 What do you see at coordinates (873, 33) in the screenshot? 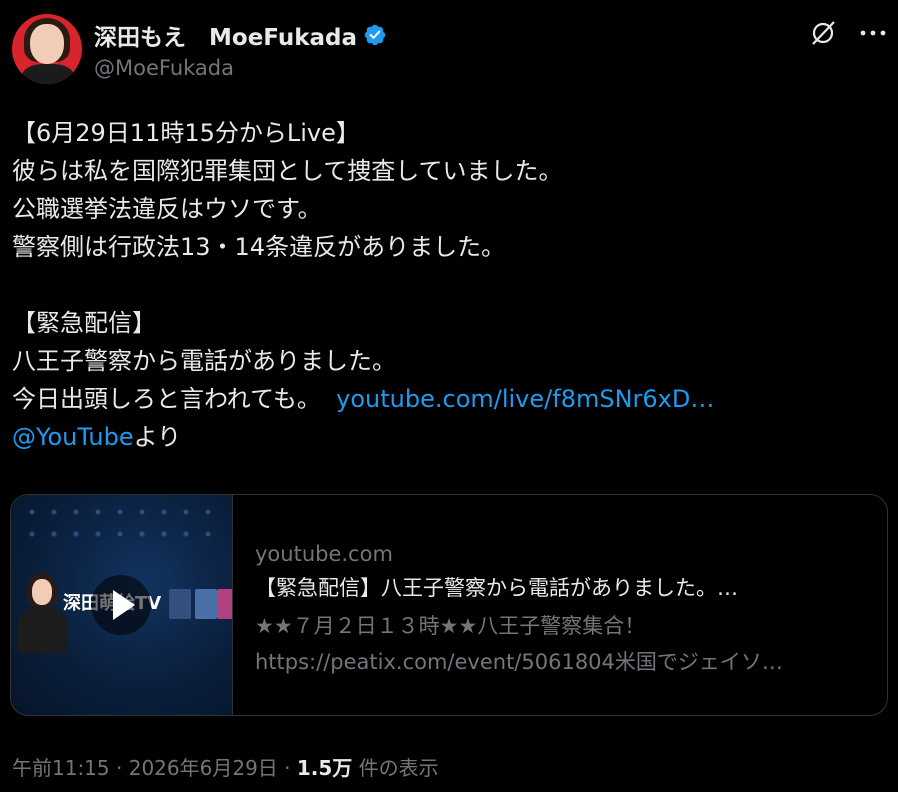
I see `more-icon` at bounding box center [873, 33].